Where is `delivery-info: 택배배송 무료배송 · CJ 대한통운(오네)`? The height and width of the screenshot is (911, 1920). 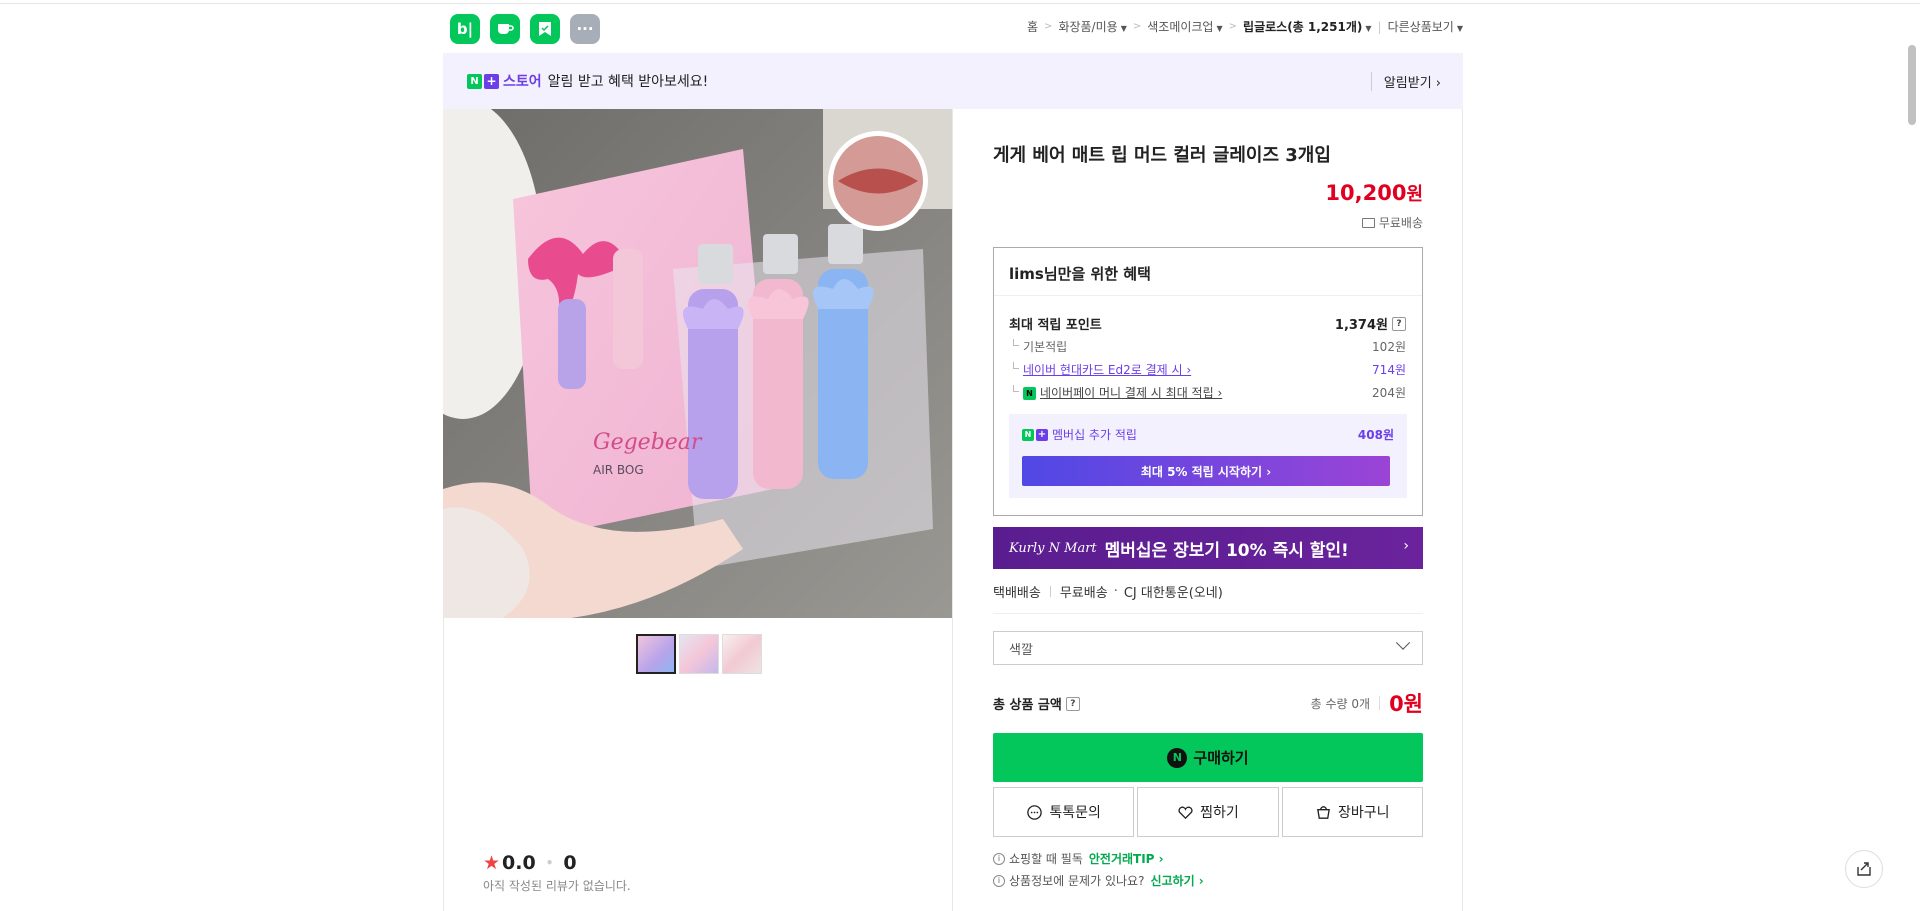
delivery-info: 택배배송 무료배송 · CJ 대한통운(오네) is located at coordinates (1108, 592).